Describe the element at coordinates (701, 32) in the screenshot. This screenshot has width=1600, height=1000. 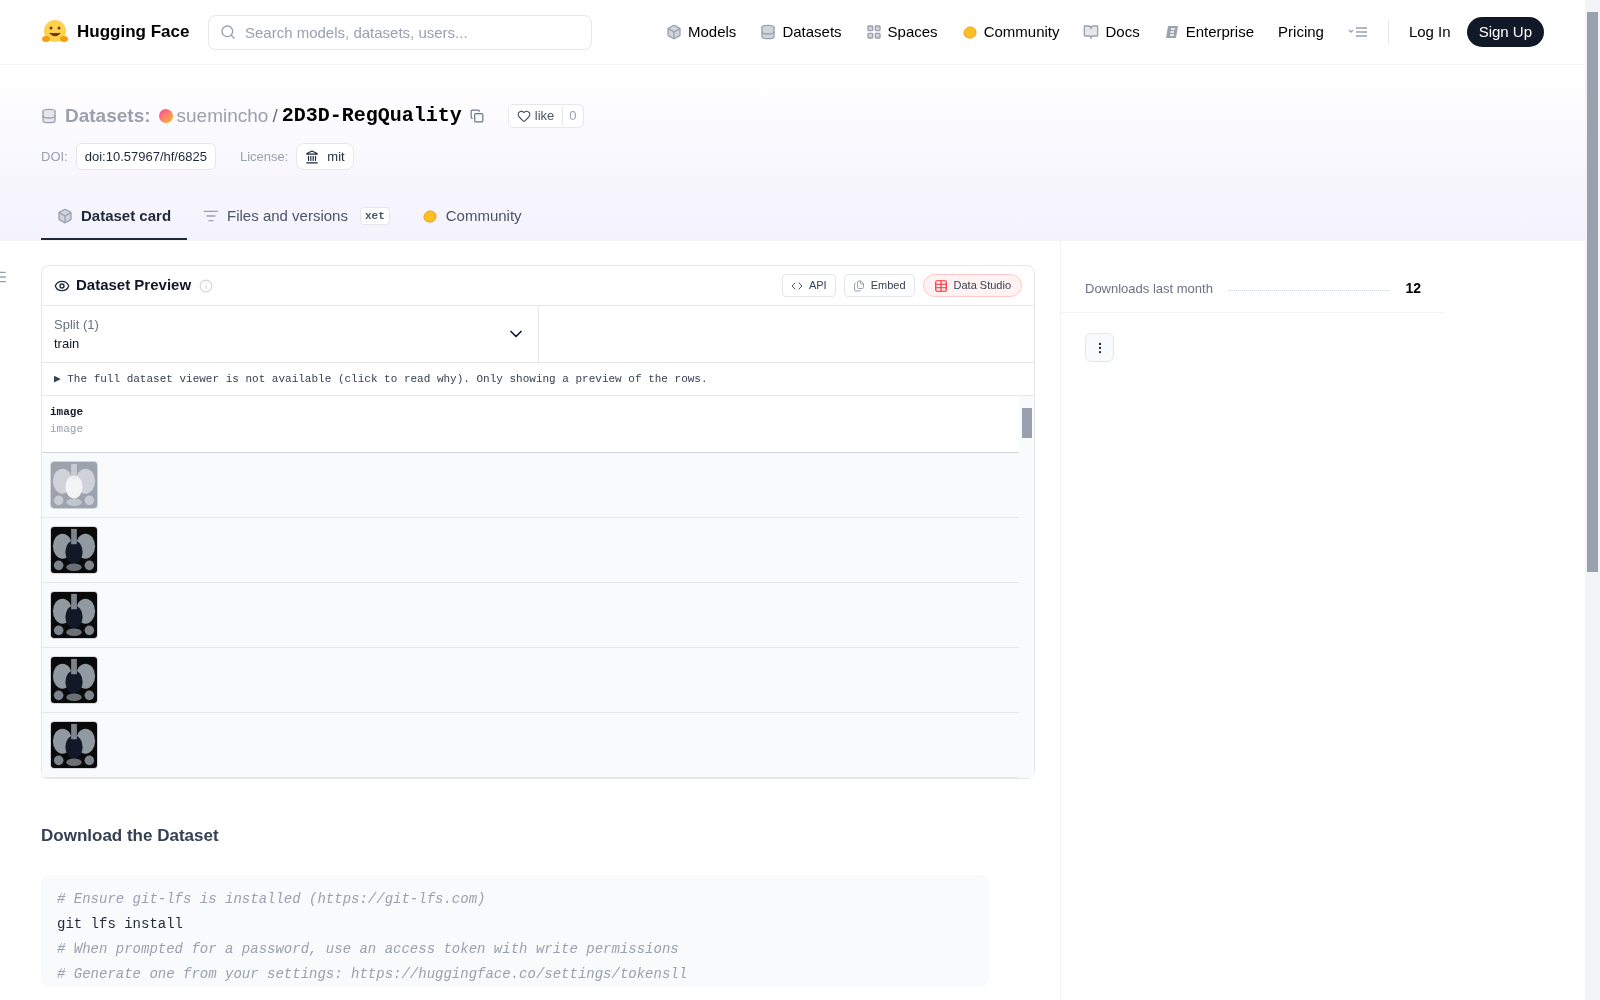
I see `nav-link: Models` at that location.